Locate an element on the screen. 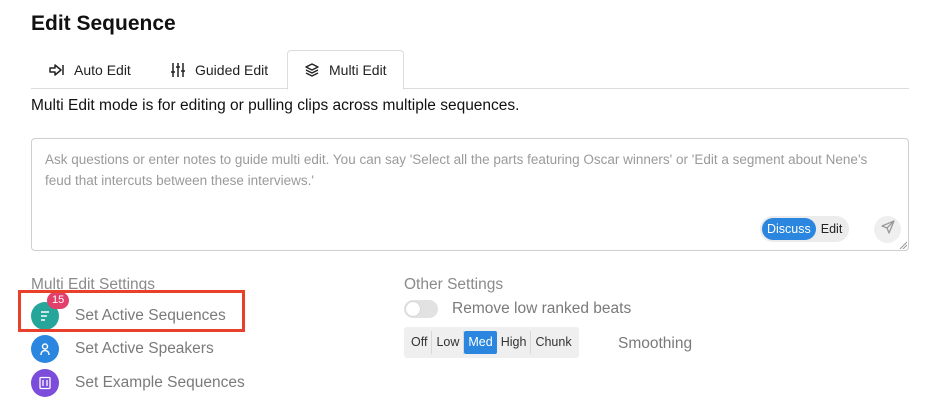 This screenshot has height=408, width=944. discuss-edit-toggle: Discuss Edit is located at coordinates (805, 229).